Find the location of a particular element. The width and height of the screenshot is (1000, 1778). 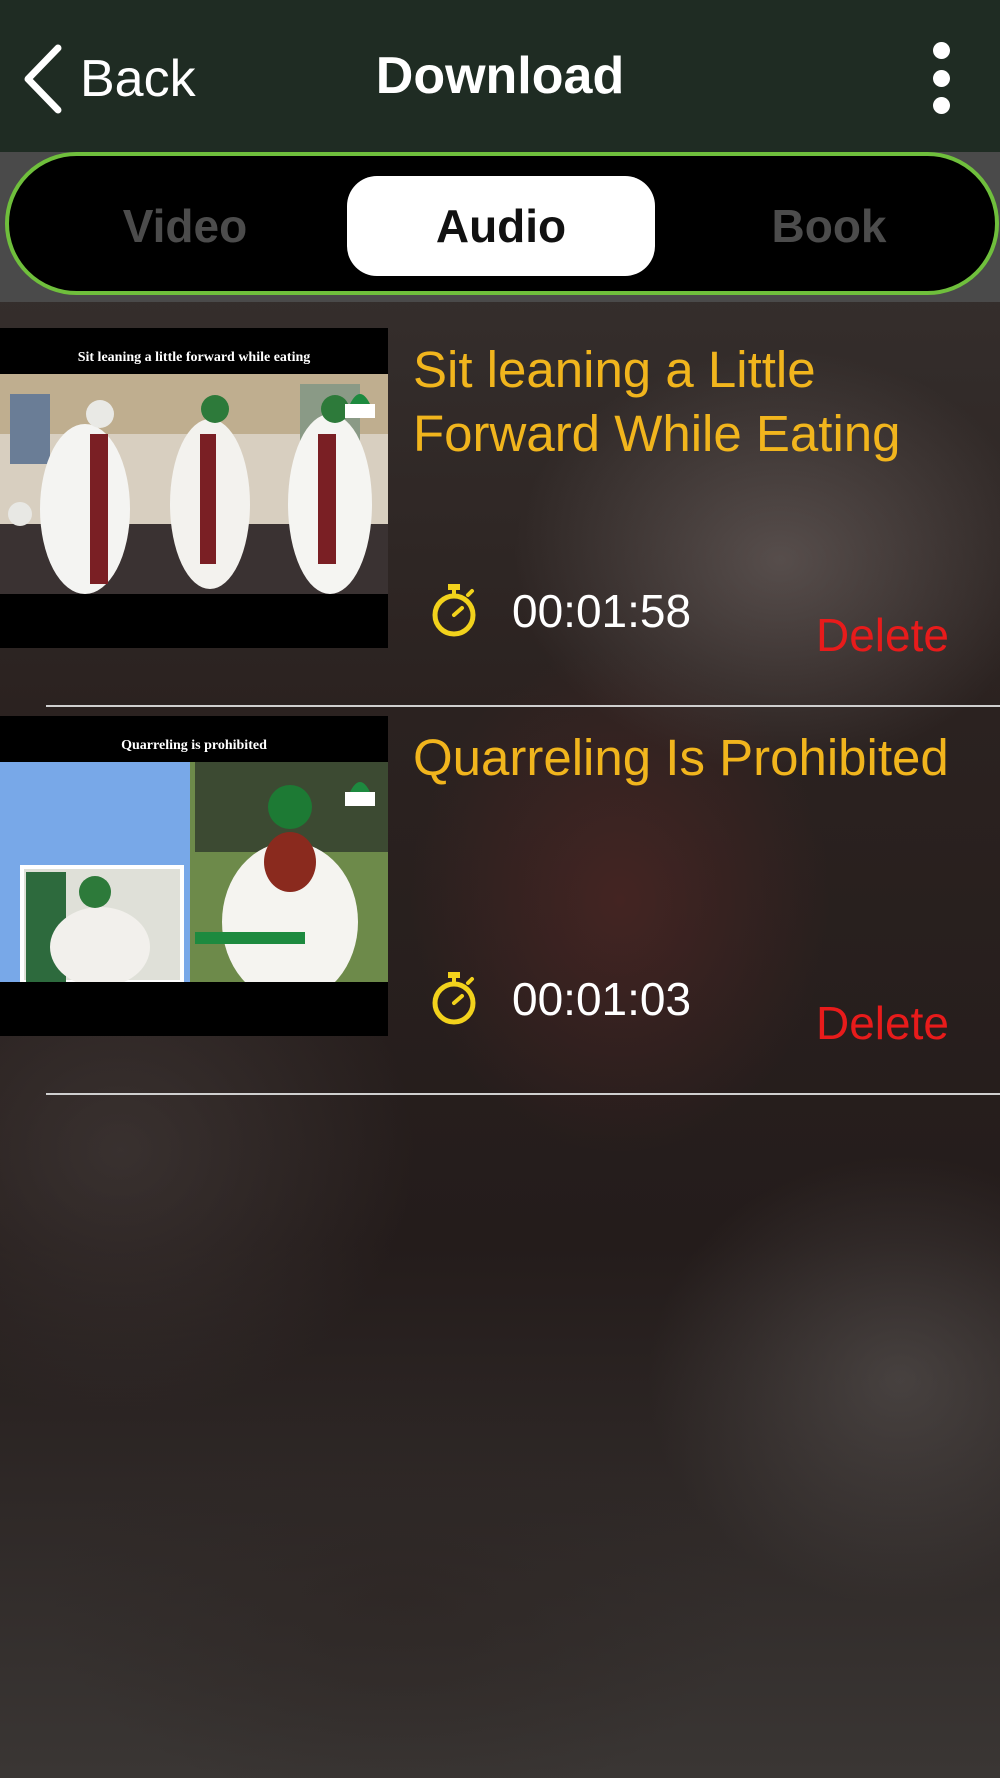

video-thumbnail: Quarreling is prohibited is located at coordinates (194, 876).